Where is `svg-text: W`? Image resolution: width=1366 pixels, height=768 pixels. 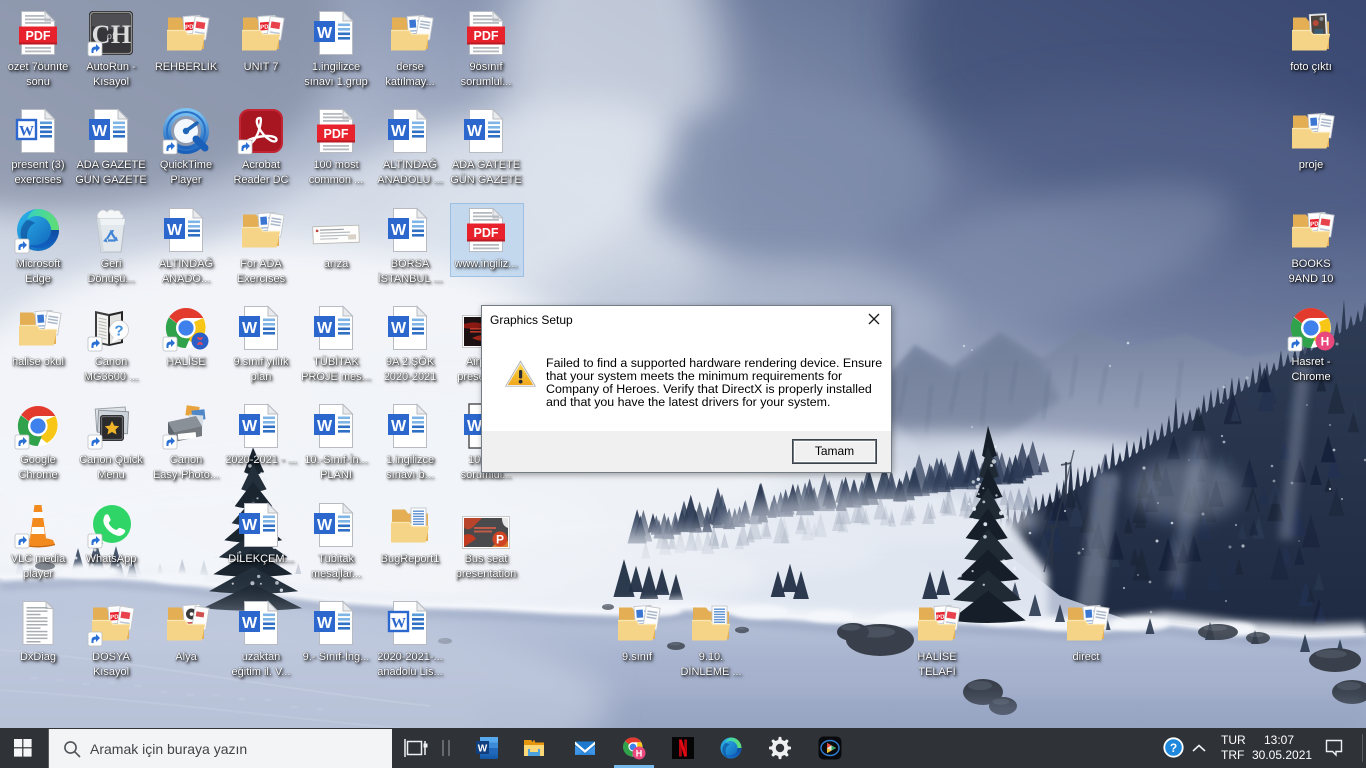 svg-text: W is located at coordinates (483, 749).